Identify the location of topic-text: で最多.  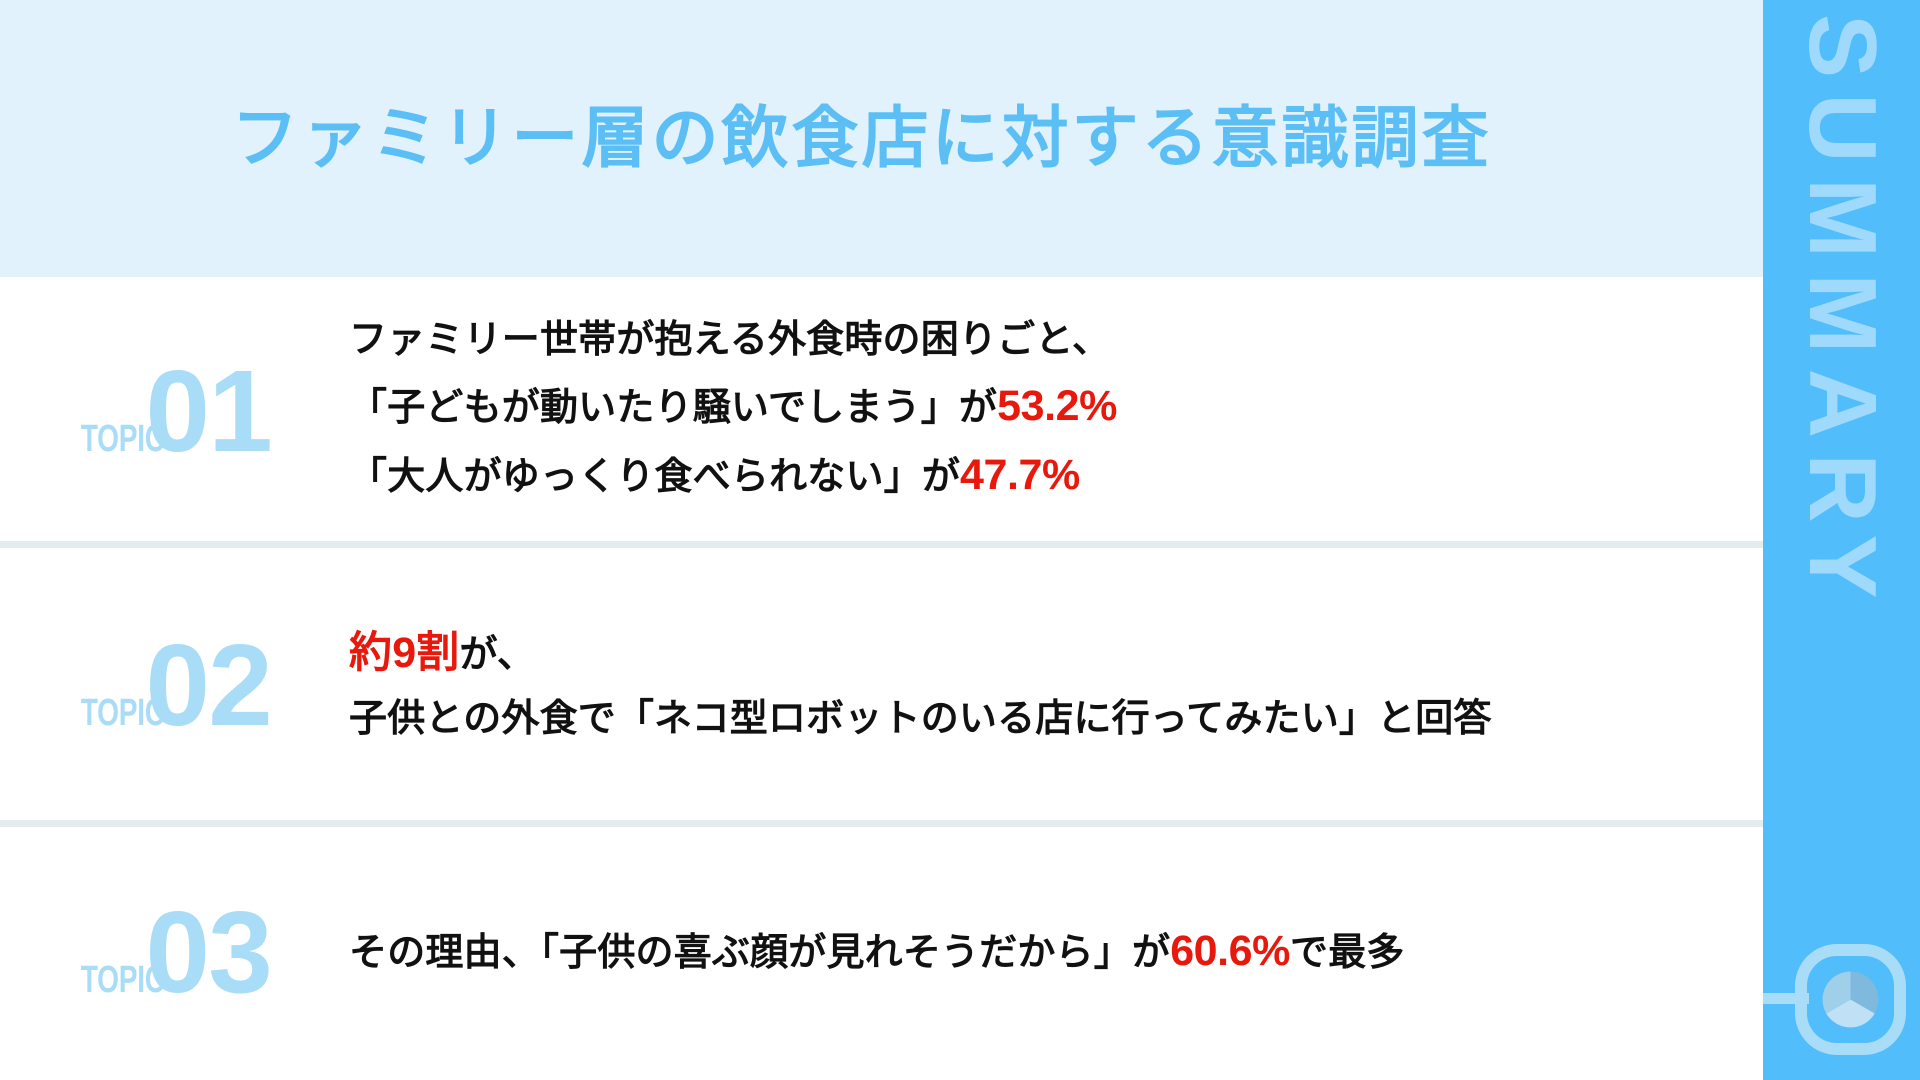
(1347, 953).